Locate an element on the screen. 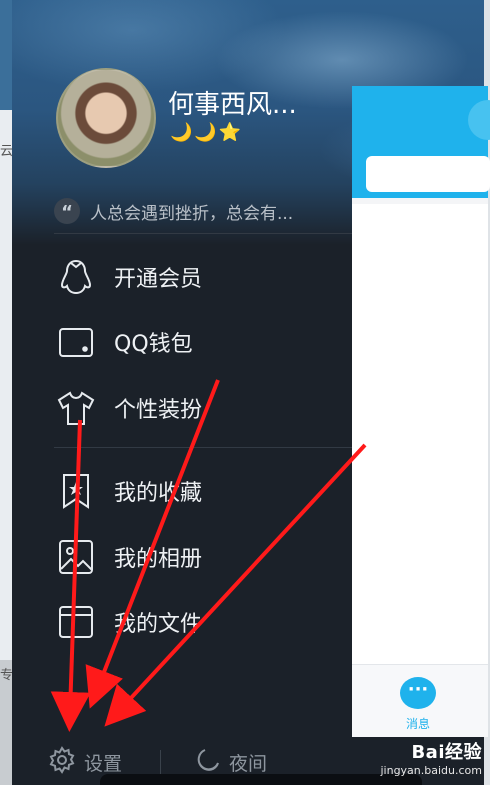 The width and height of the screenshot is (490, 785). avatar is located at coordinates (106, 118).